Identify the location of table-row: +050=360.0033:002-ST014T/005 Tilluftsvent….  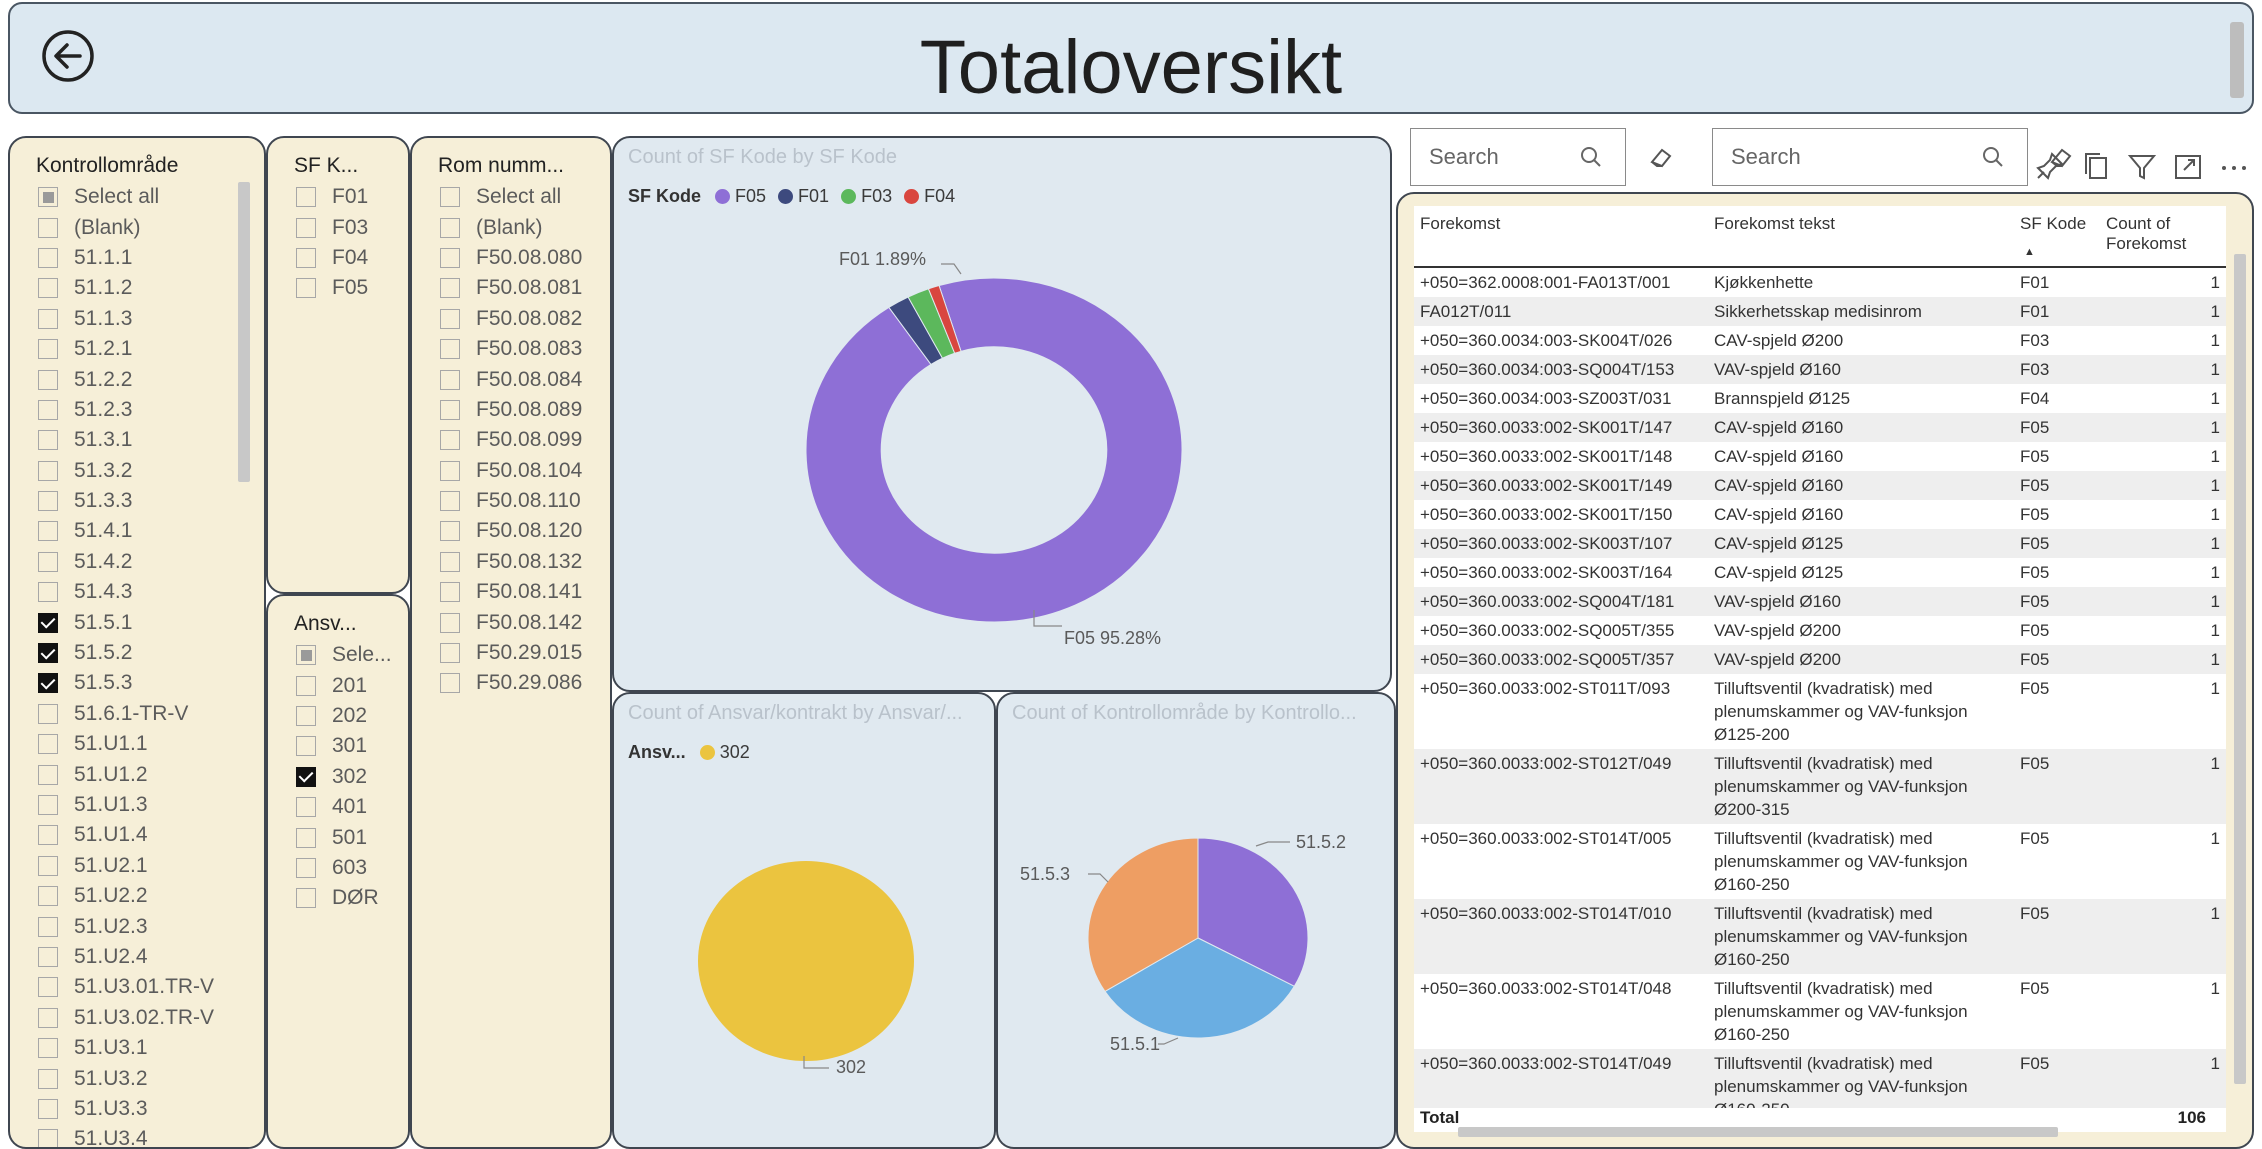
(1820, 861).